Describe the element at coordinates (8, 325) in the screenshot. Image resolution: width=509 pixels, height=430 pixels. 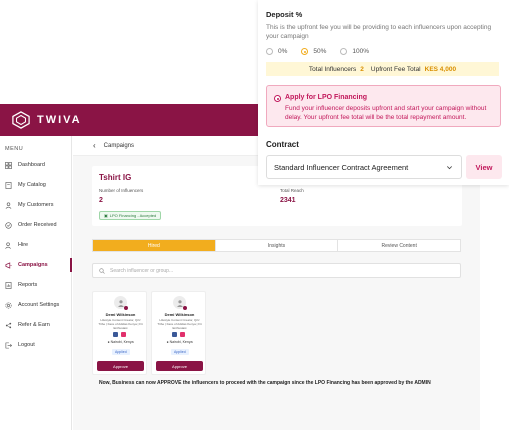
I see `share-icon` at that location.